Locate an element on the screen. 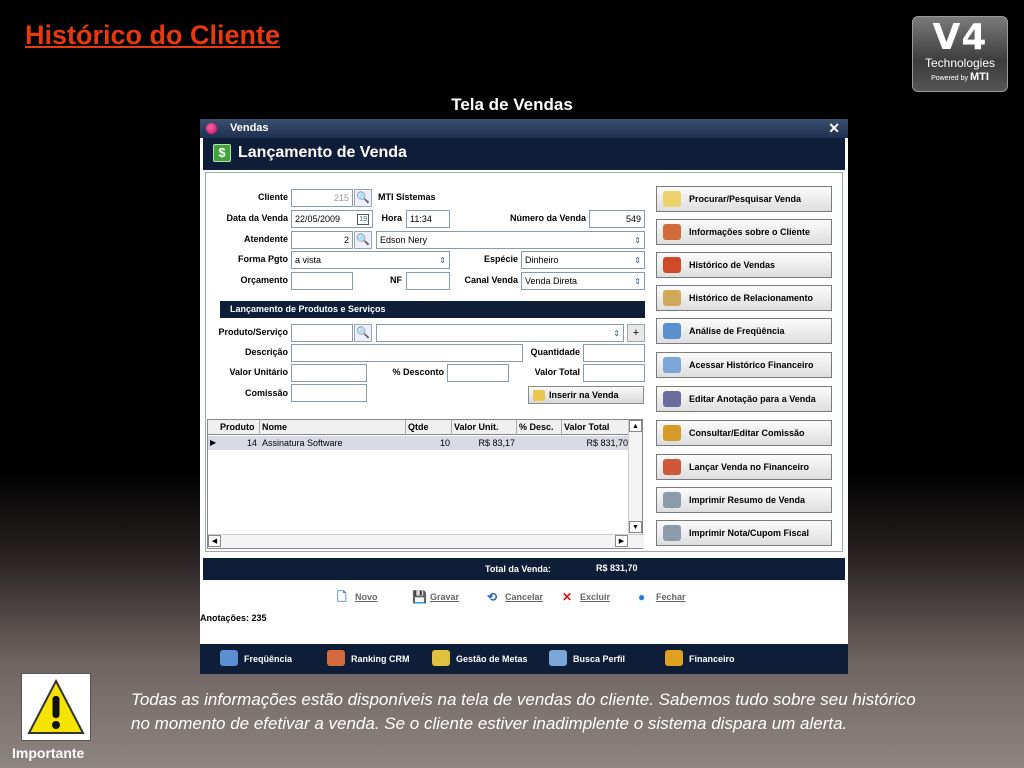 The width and height of the screenshot is (1024, 768). nav-financeiro: Financeiro is located at coordinates (700, 659).